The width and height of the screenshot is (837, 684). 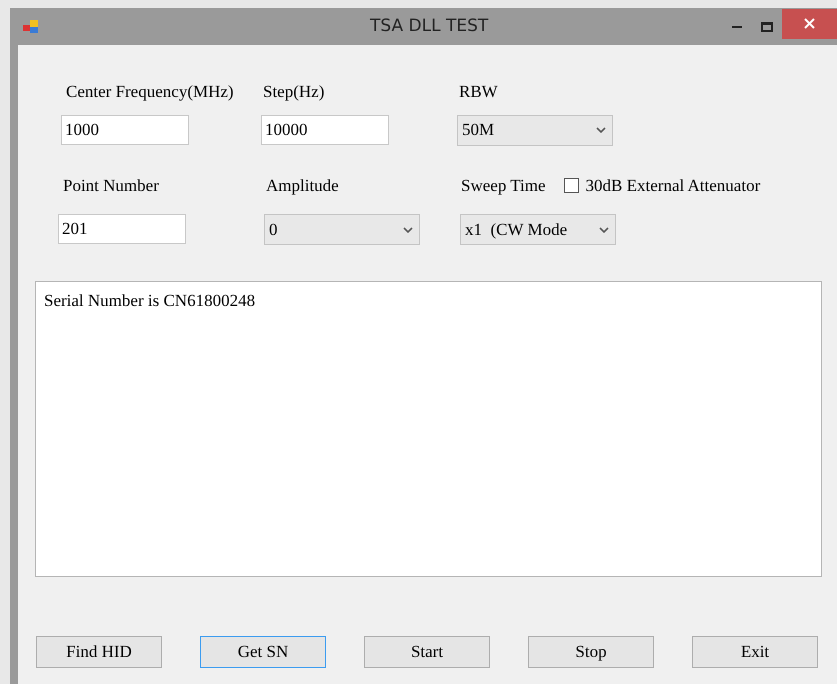 What do you see at coordinates (263, 652) in the screenshot?
I see `action-button: Get SN` at bounding box center [263, 652].